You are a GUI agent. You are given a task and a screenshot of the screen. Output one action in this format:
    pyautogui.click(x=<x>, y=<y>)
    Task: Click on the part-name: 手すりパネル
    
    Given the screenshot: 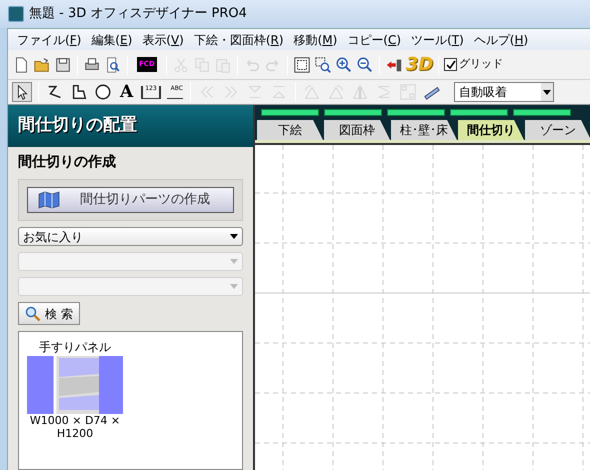 What is the action you would take?
    pyautogui.click(x=75, y=347)
    